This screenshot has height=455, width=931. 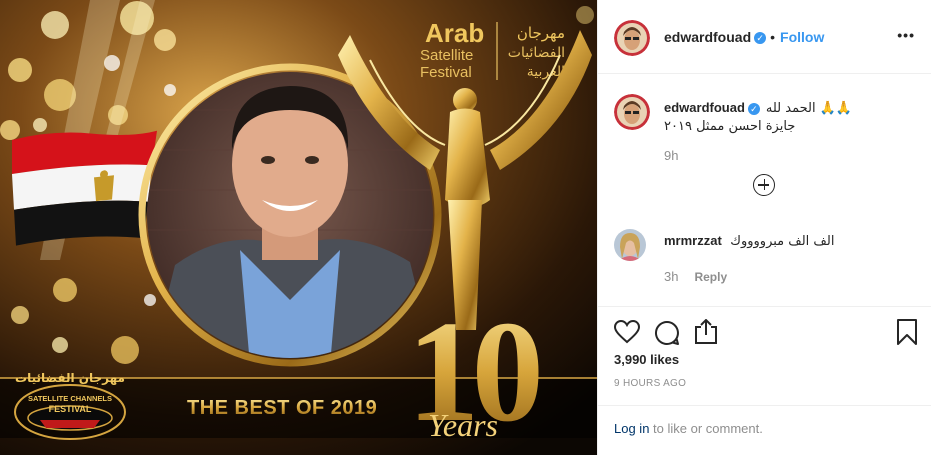 What do you see at coordinates (627, 334) in the screenshot?
I see `like-heart-icon` at bounding box center [627, 334].